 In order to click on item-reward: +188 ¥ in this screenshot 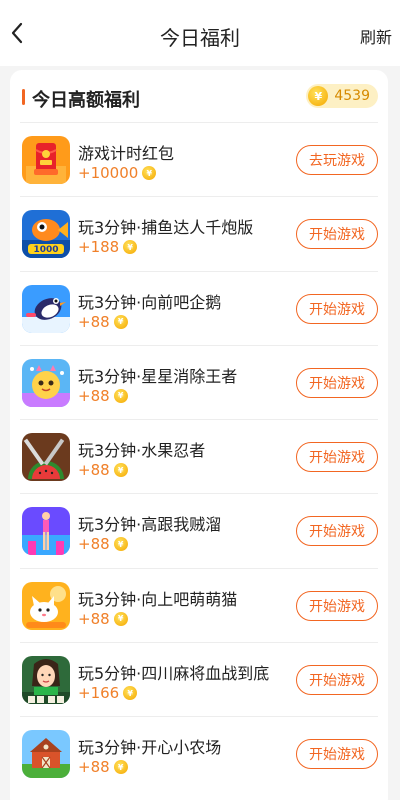, I will do `click(108, 247)`.